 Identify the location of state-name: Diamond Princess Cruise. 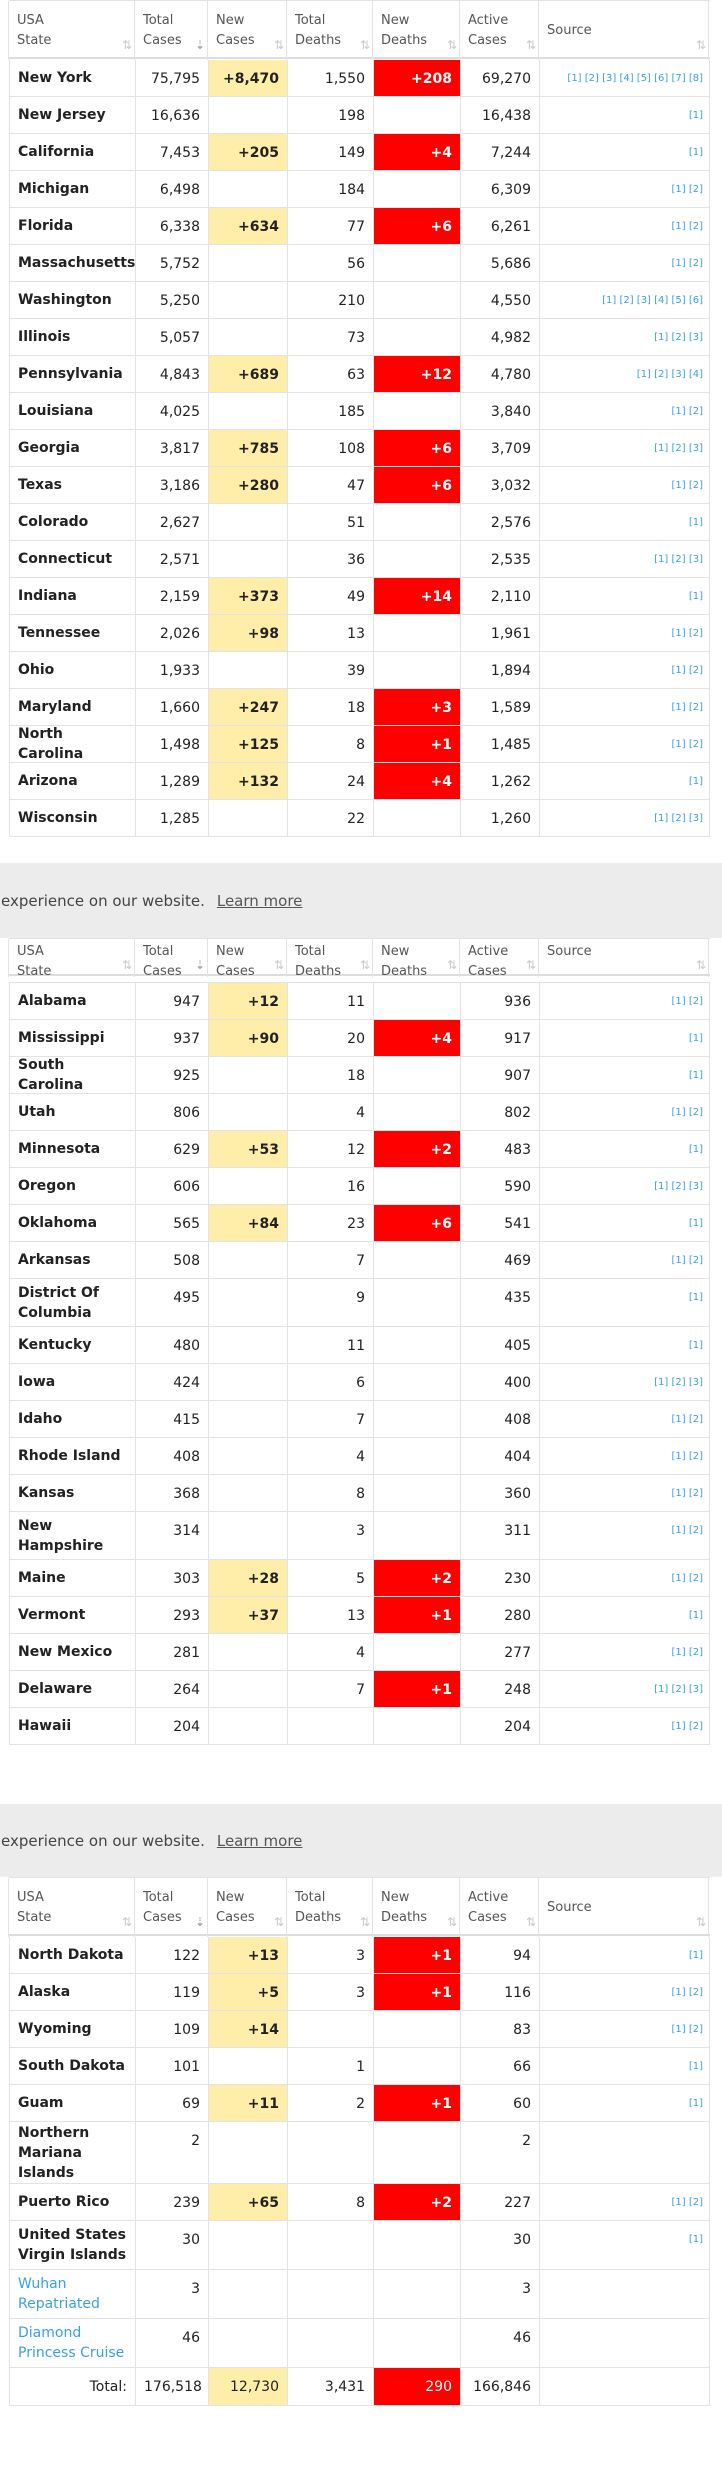
(72, 2343).